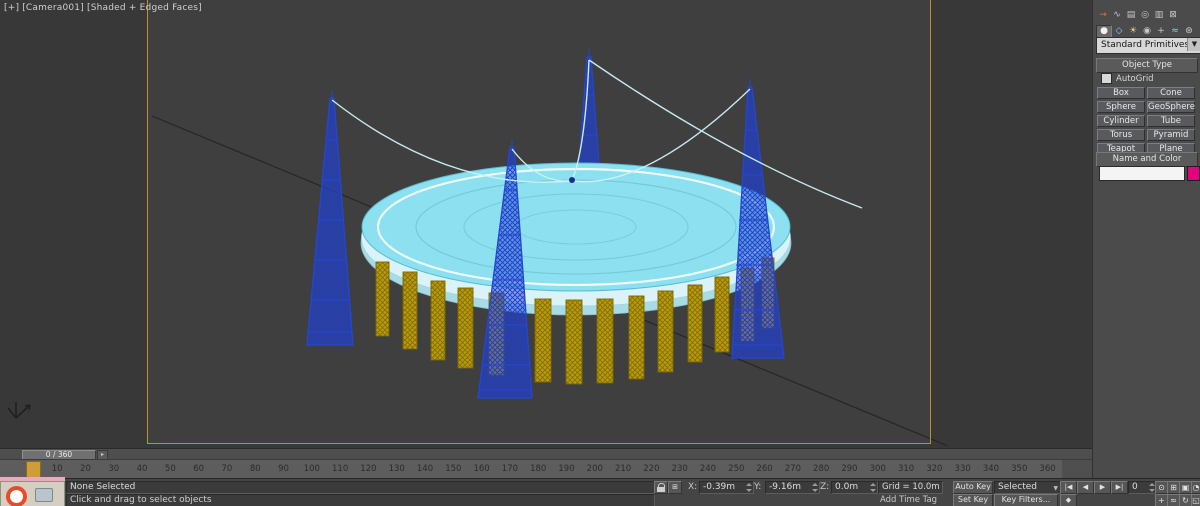 This screenshot has height=506, width=1200. I want to click on previous-frame-button: ◀, so click(1085, 487).